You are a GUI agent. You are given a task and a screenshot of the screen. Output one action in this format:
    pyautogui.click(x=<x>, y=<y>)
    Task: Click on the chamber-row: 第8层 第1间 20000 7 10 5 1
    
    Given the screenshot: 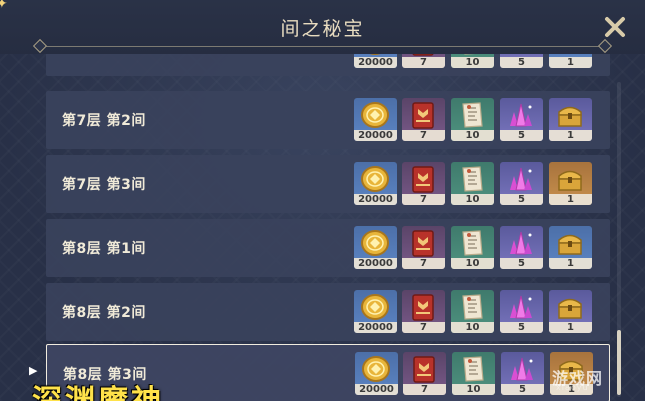 What is the action you would take?
    pyautogui.click(x=328, y=248)
    